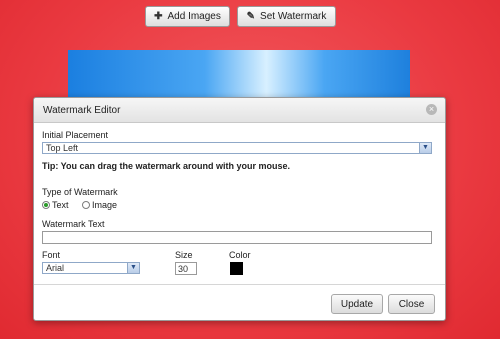  Describe the element at coordinates (184, 255) in the screenshot. I see `size-label: Size` at that location.